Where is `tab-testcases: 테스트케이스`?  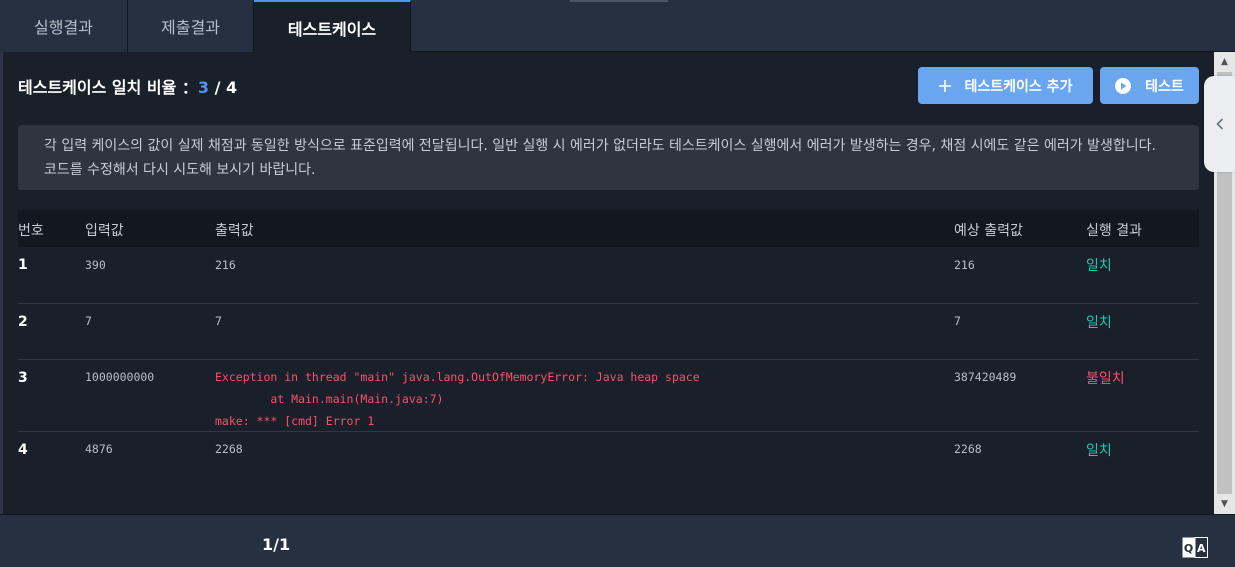
tab-testcases: 테스트케이스 is located at coordinates (332, 26).